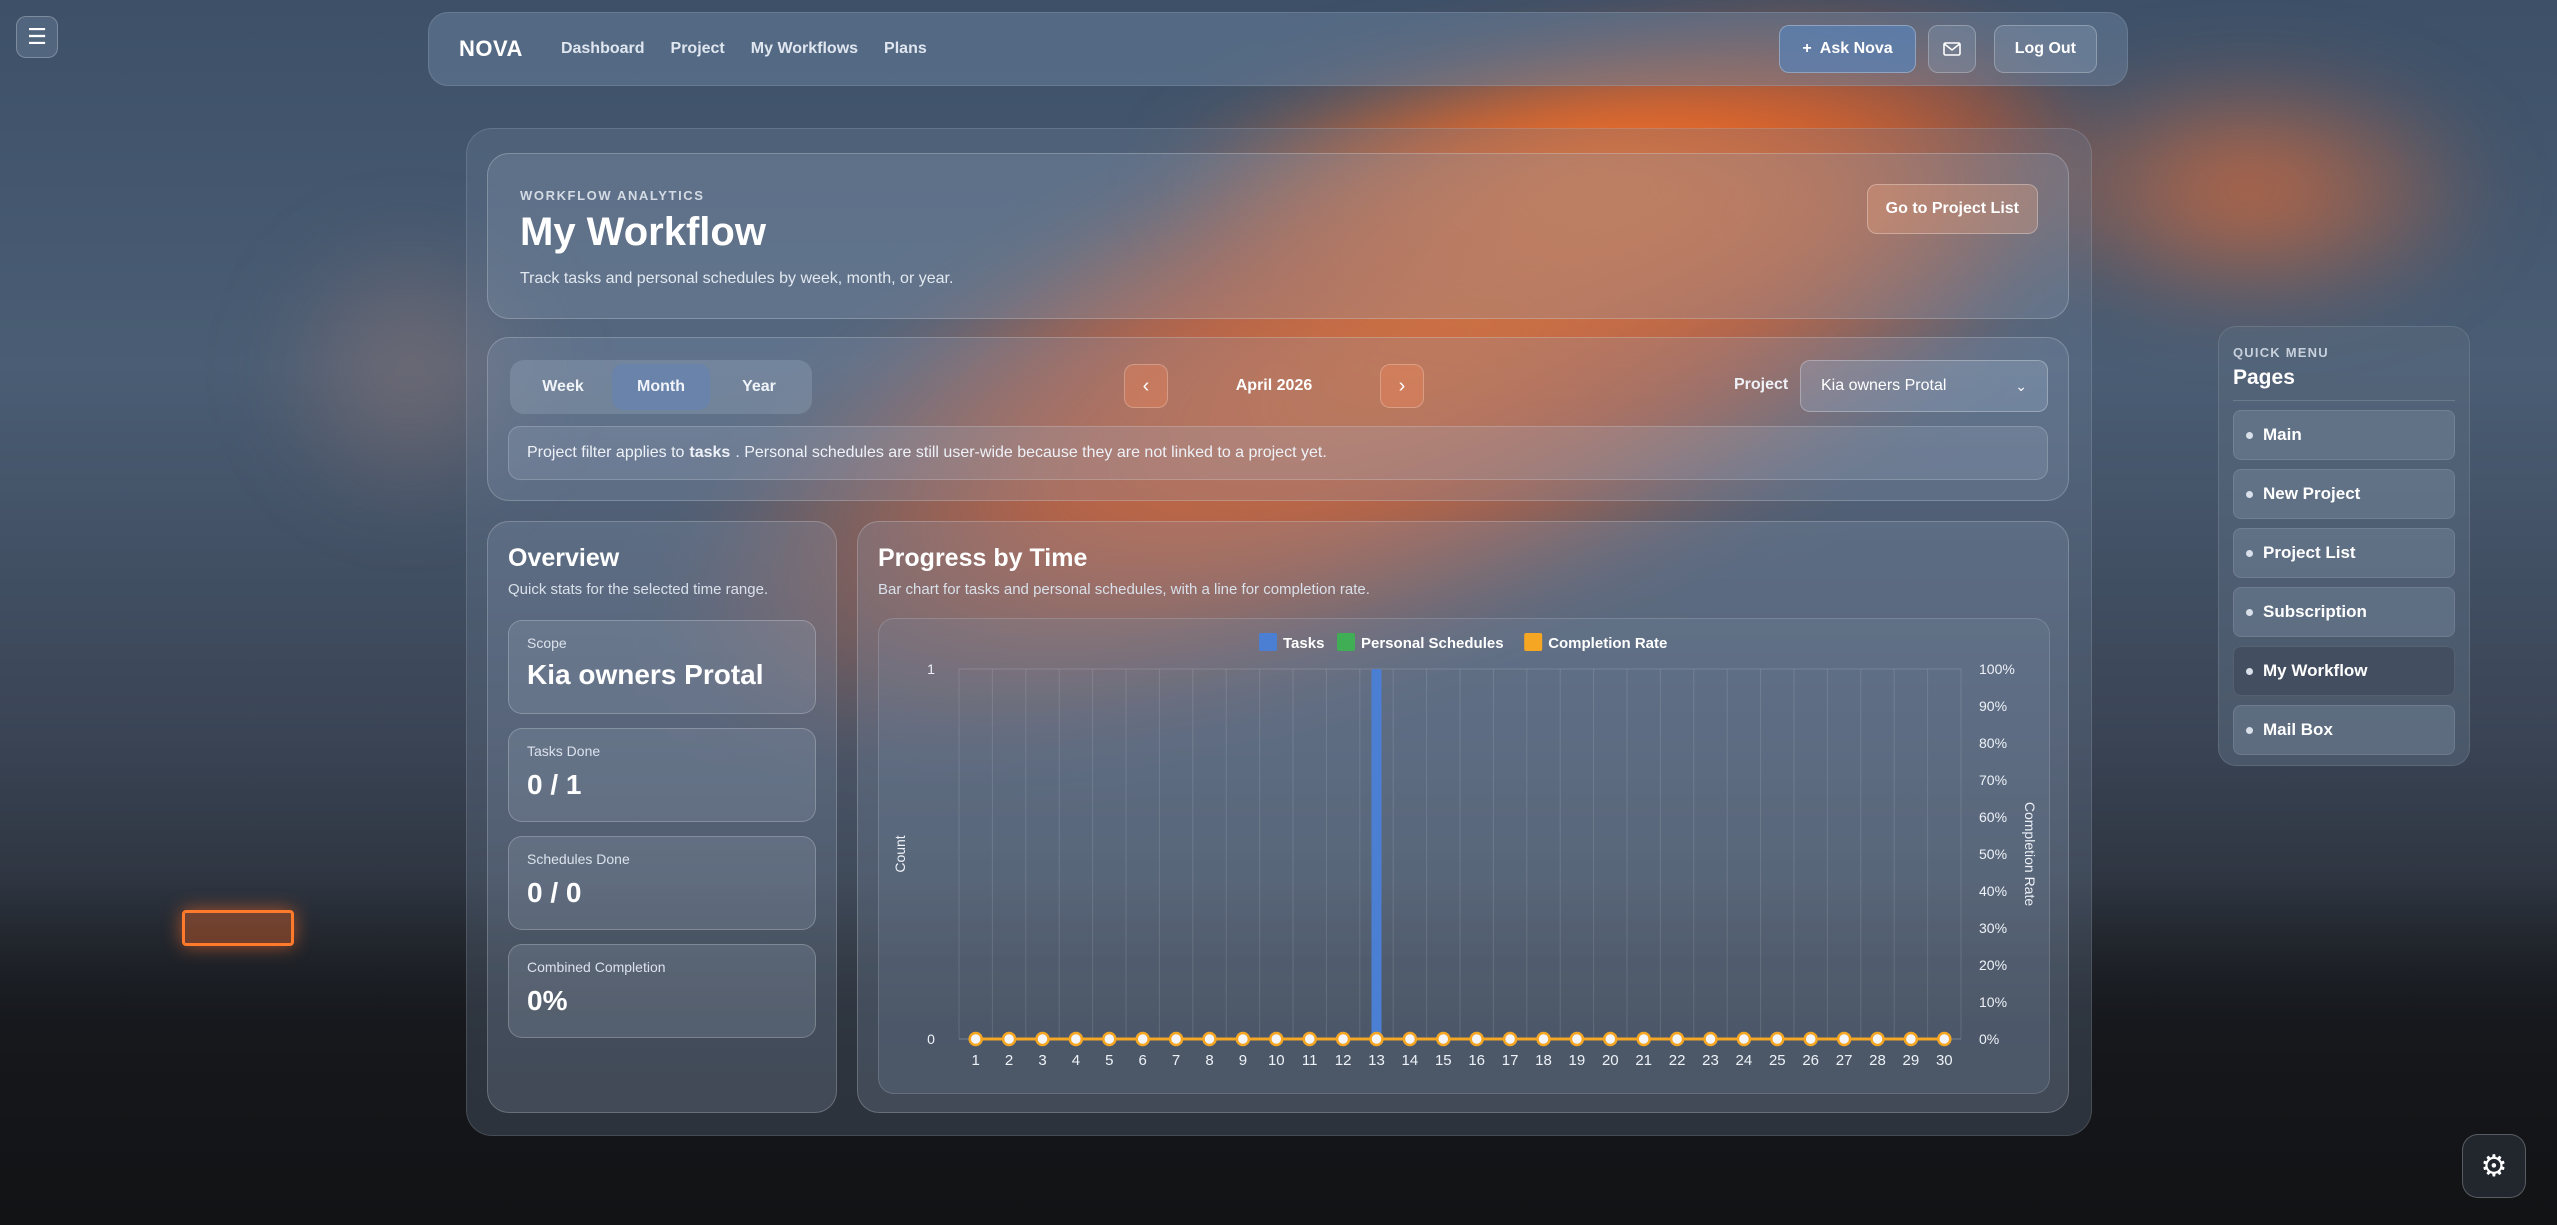 This screenshot has width=2557, height=1225. What do you see at coordinates (2281, 352) in the screenshot?
I see `quick-menu-eyebrow: QUICK MENU` at bounding box center [2281, 352].